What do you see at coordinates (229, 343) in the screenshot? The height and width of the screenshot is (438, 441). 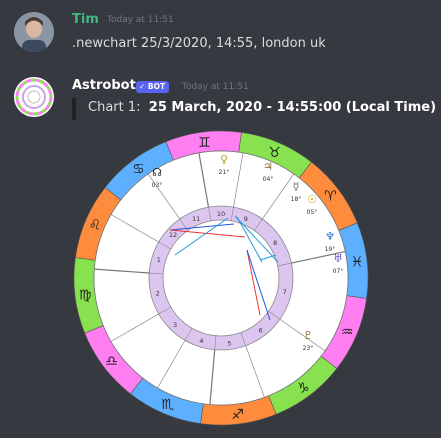 I see `house-number: 5` at bounding box center [229, 343].